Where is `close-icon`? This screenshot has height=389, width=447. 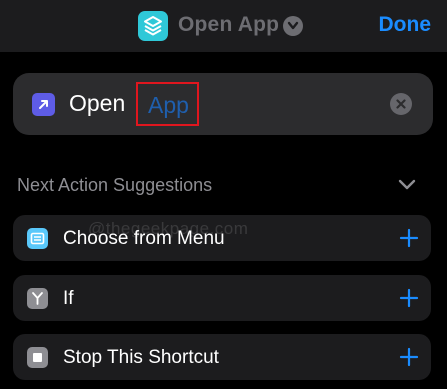
close-icon is located at coordinates (401, 104).